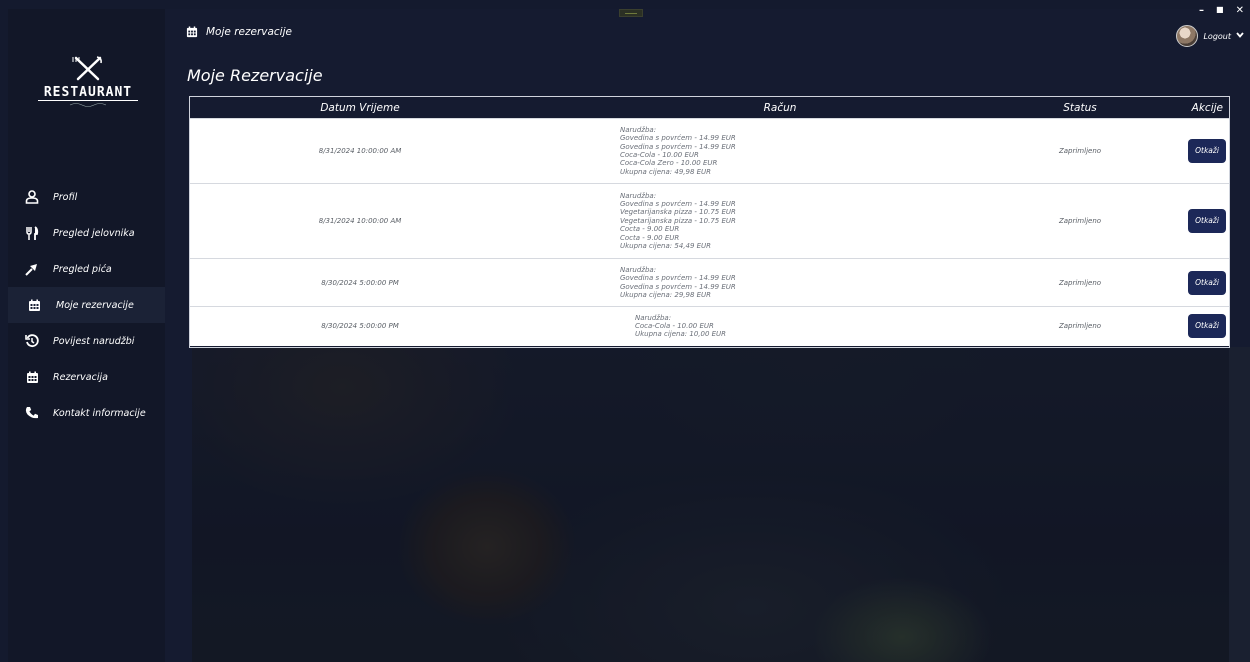 This screenshot has height=662, width=1250. Describe the element at coordinates (249, 32) in the screenshot. I see `page-header-title: Moje rezervacije` at that location.